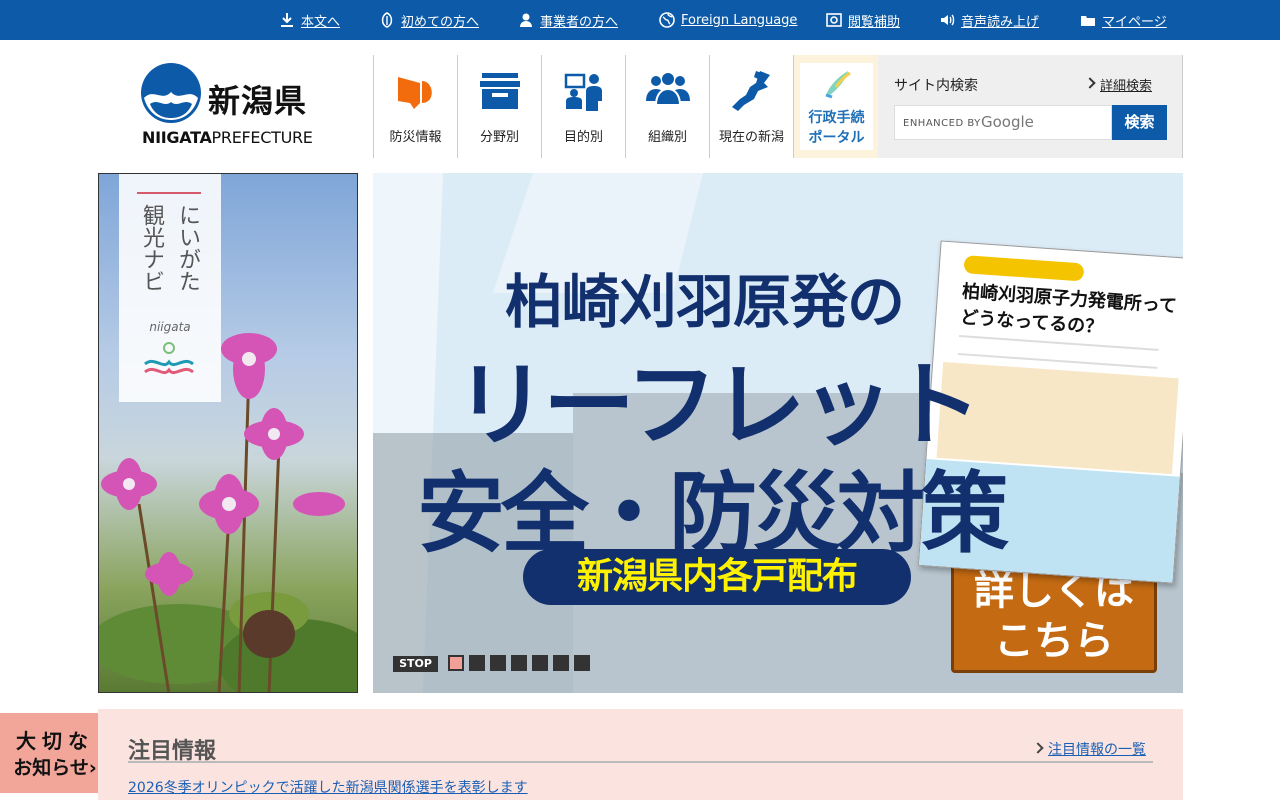 Image resolution: width=1280 pixels, height=800 pixels. I want to click on admin-procedure-portal: 行政手続 ポータル, so click(835, 106).